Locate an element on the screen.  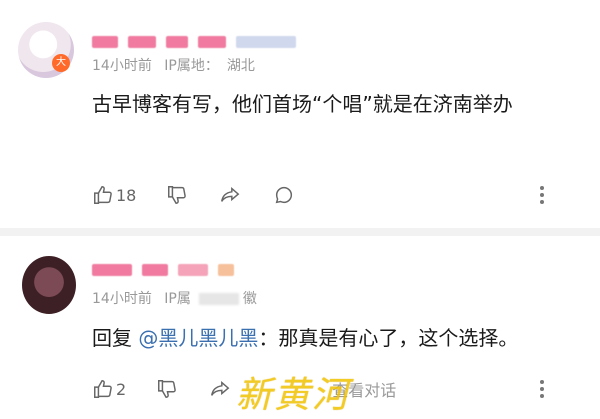
avatar is located at coordinates (49, 285).